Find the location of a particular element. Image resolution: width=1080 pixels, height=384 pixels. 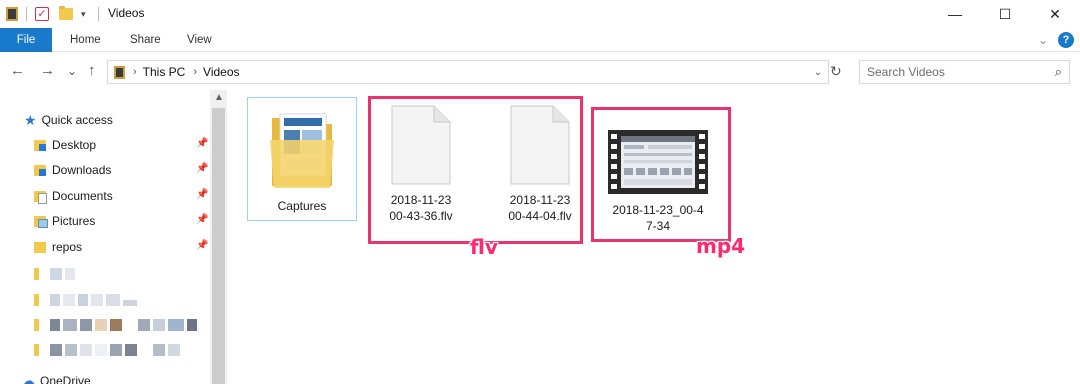

sidebar-item-label: repos is located at coordinates (67, 247).